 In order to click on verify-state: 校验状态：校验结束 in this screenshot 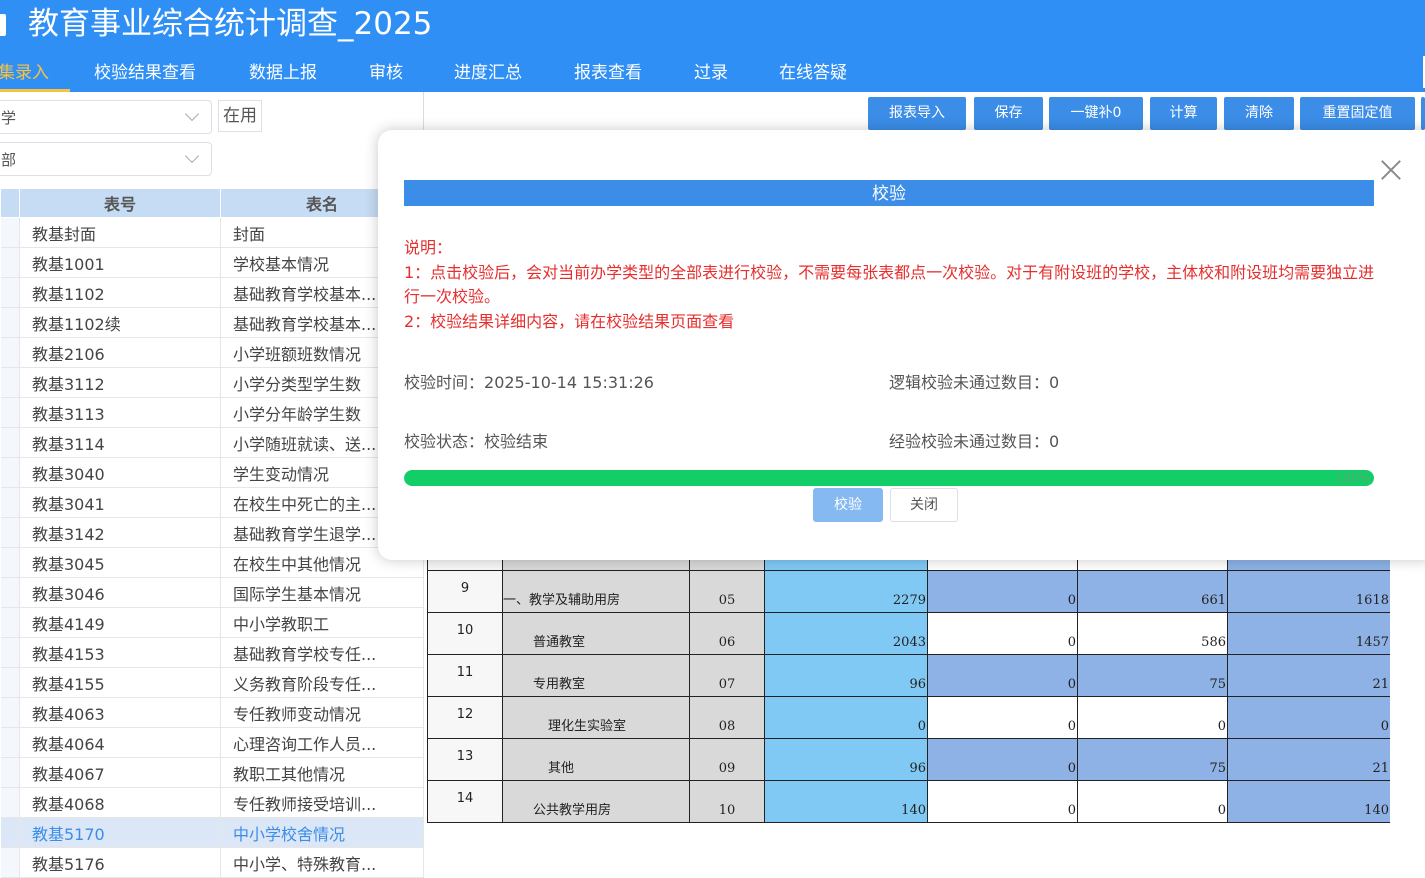, I will do `click(476, 440)`.